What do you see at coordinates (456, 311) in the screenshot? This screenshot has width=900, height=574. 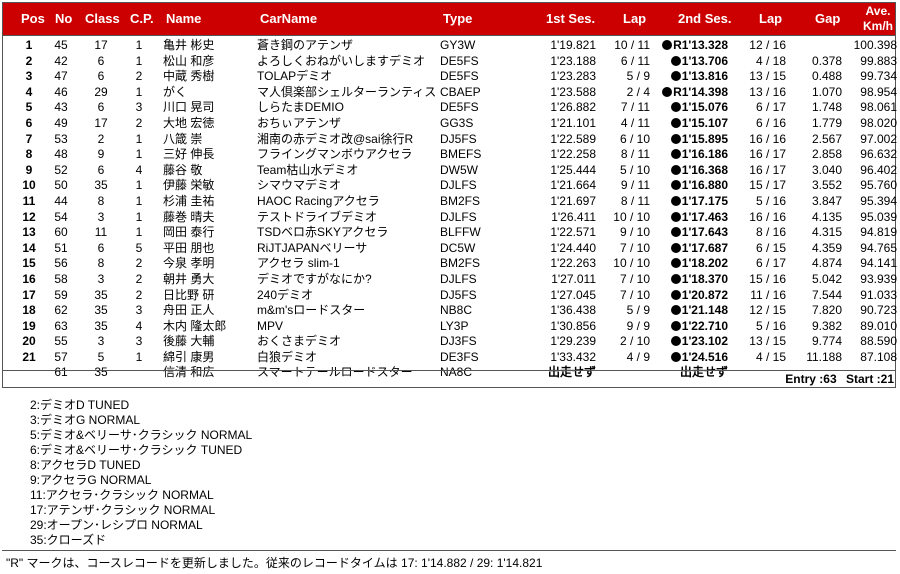 I see `cell-type: NB8C` at bounding box center [456, 311].